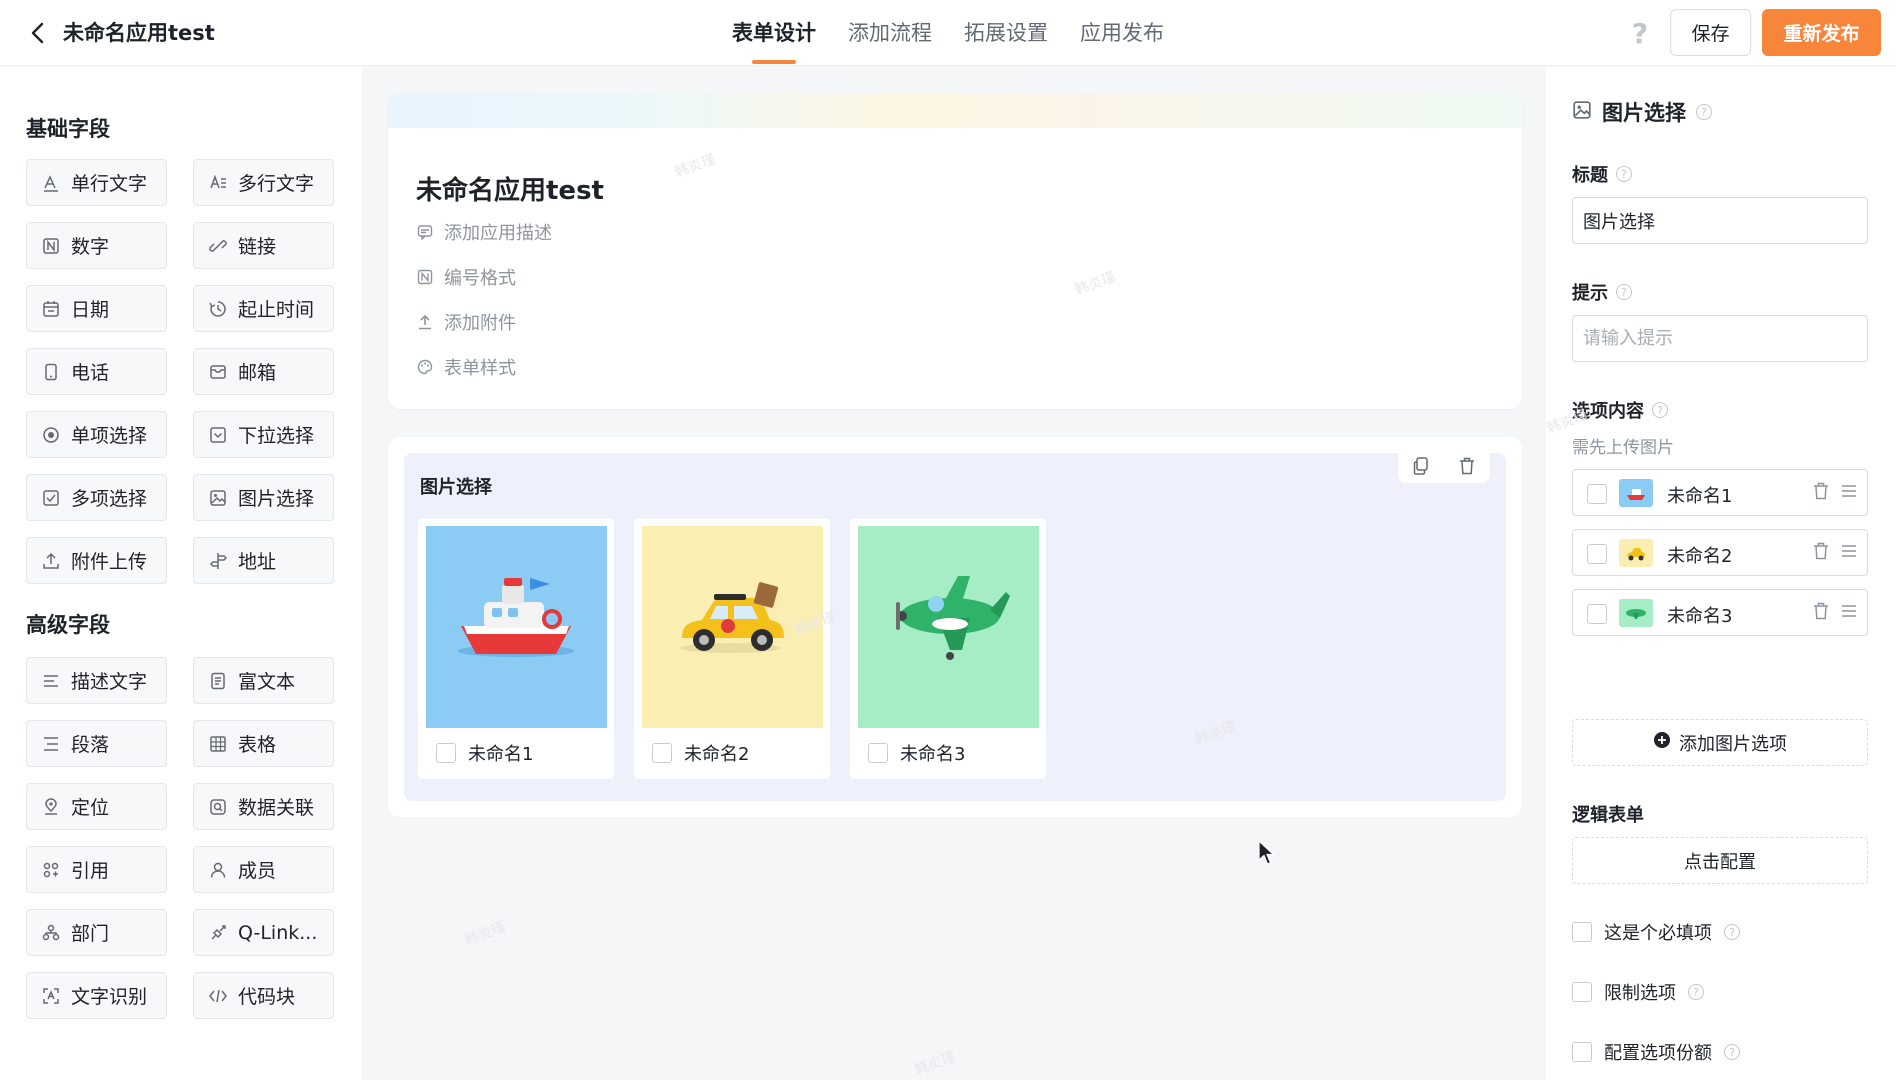  I want to click on help-icon: ?, so click(1640, 33).